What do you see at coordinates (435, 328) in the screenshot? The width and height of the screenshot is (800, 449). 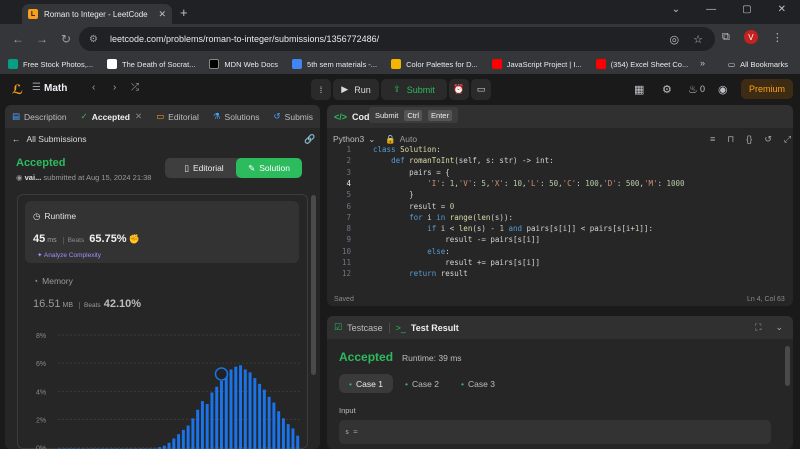 I see `tab-test-result: Test Result` at bounding box center [435, 328].